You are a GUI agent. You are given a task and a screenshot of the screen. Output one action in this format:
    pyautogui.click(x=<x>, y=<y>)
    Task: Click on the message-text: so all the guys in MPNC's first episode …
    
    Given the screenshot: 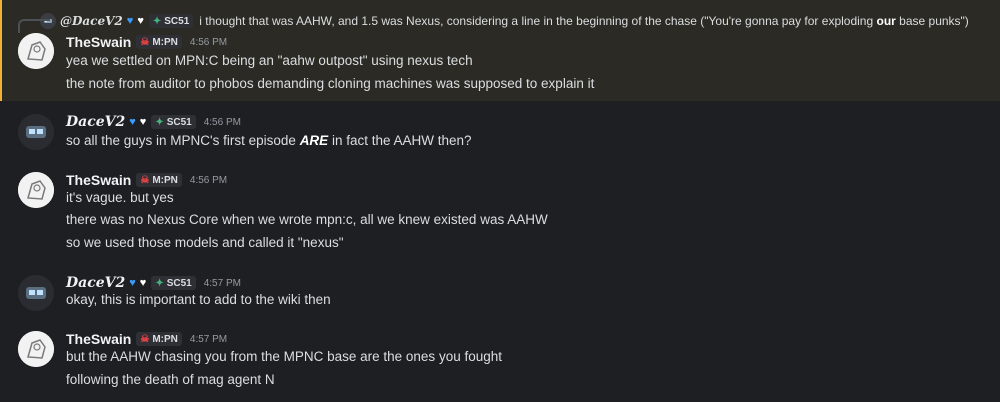 What is the action you would take?
    pyautogui.click(x=269, y=140)
    